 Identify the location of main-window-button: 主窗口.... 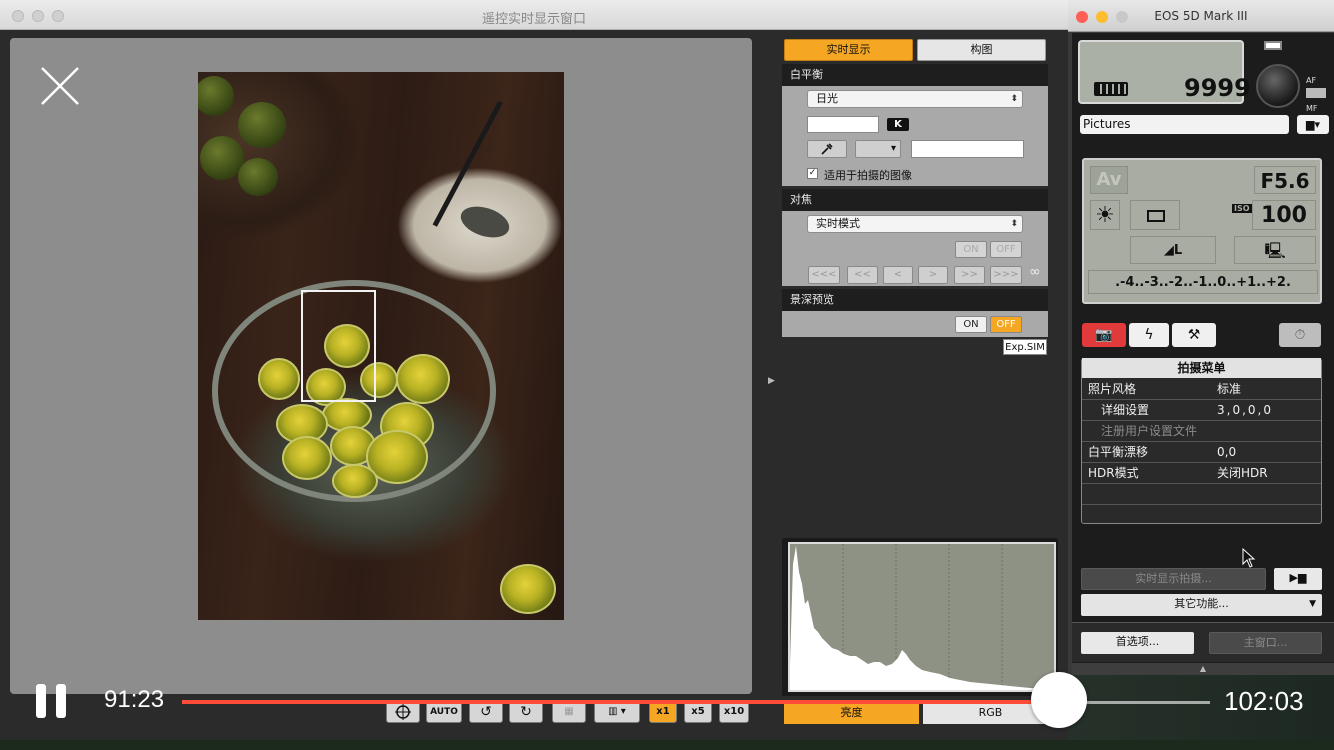
(1265, 643).